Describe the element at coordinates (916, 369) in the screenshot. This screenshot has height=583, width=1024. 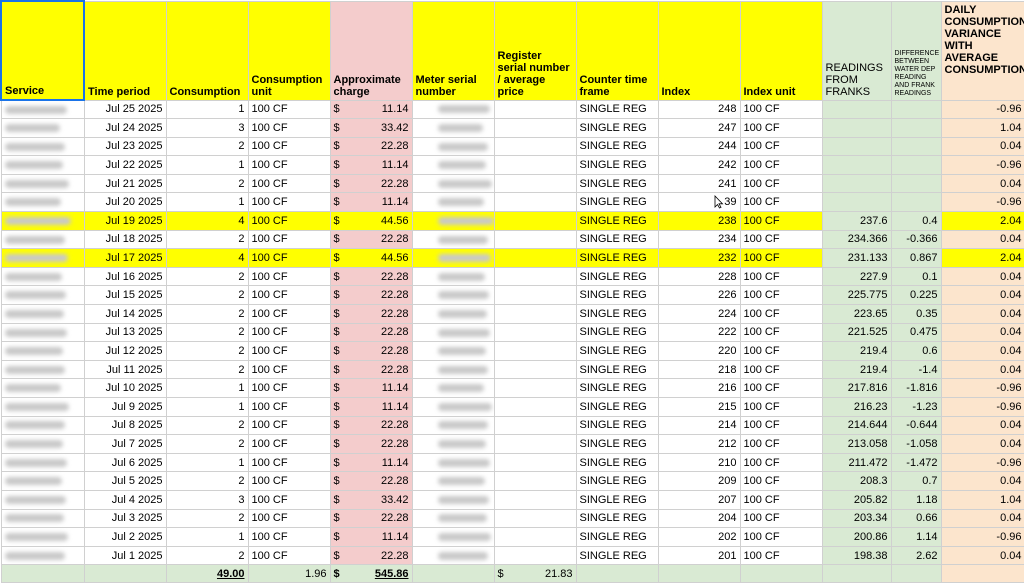
I see `difference-cell: -1.4` at that location.